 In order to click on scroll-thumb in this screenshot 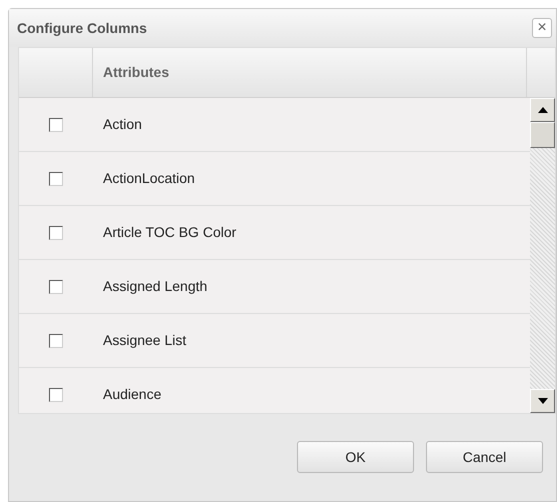, I will do `click(542, 135)`.